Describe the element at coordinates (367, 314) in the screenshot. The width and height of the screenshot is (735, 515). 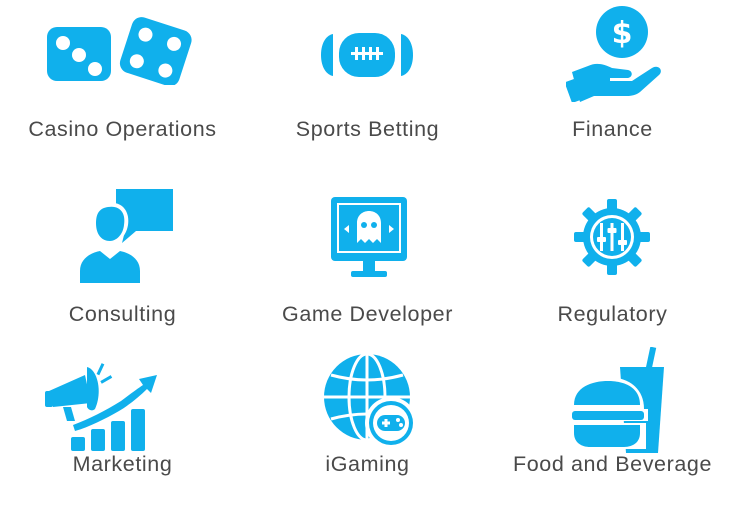
I see `category-label: Game Developer` at that location.